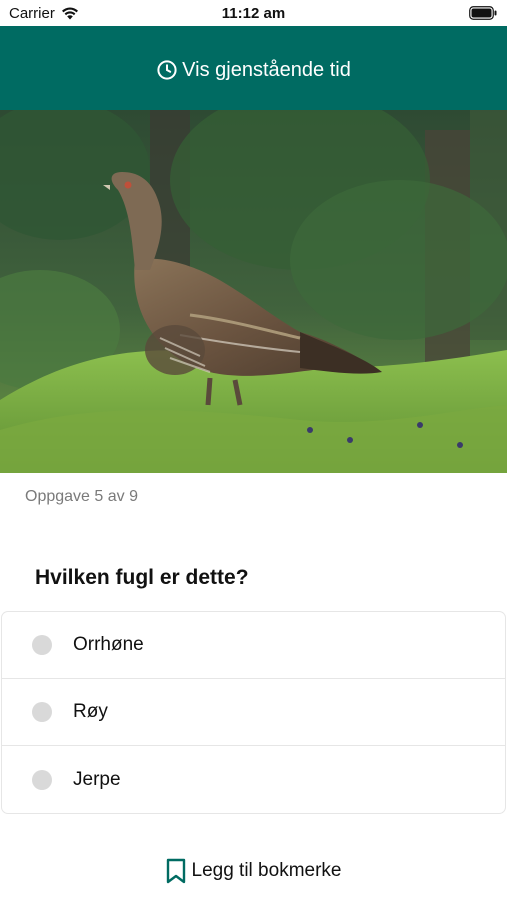 The height and width of the screenshot is (900, 507). I want to click on status-time: 11:12 am, so click(253, 13).